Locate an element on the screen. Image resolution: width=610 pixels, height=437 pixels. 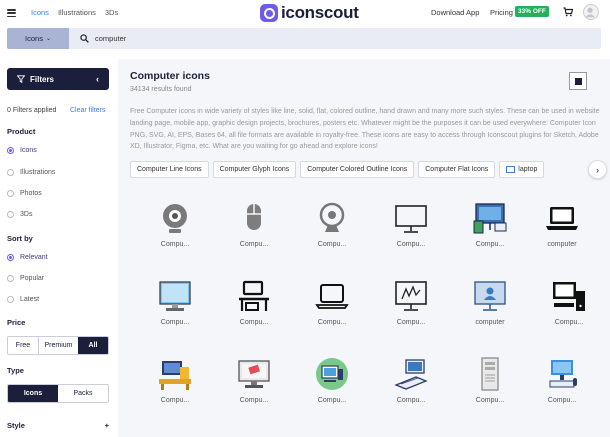
product-option-illustrations: Illustrations is located at coordinates (31, 172).